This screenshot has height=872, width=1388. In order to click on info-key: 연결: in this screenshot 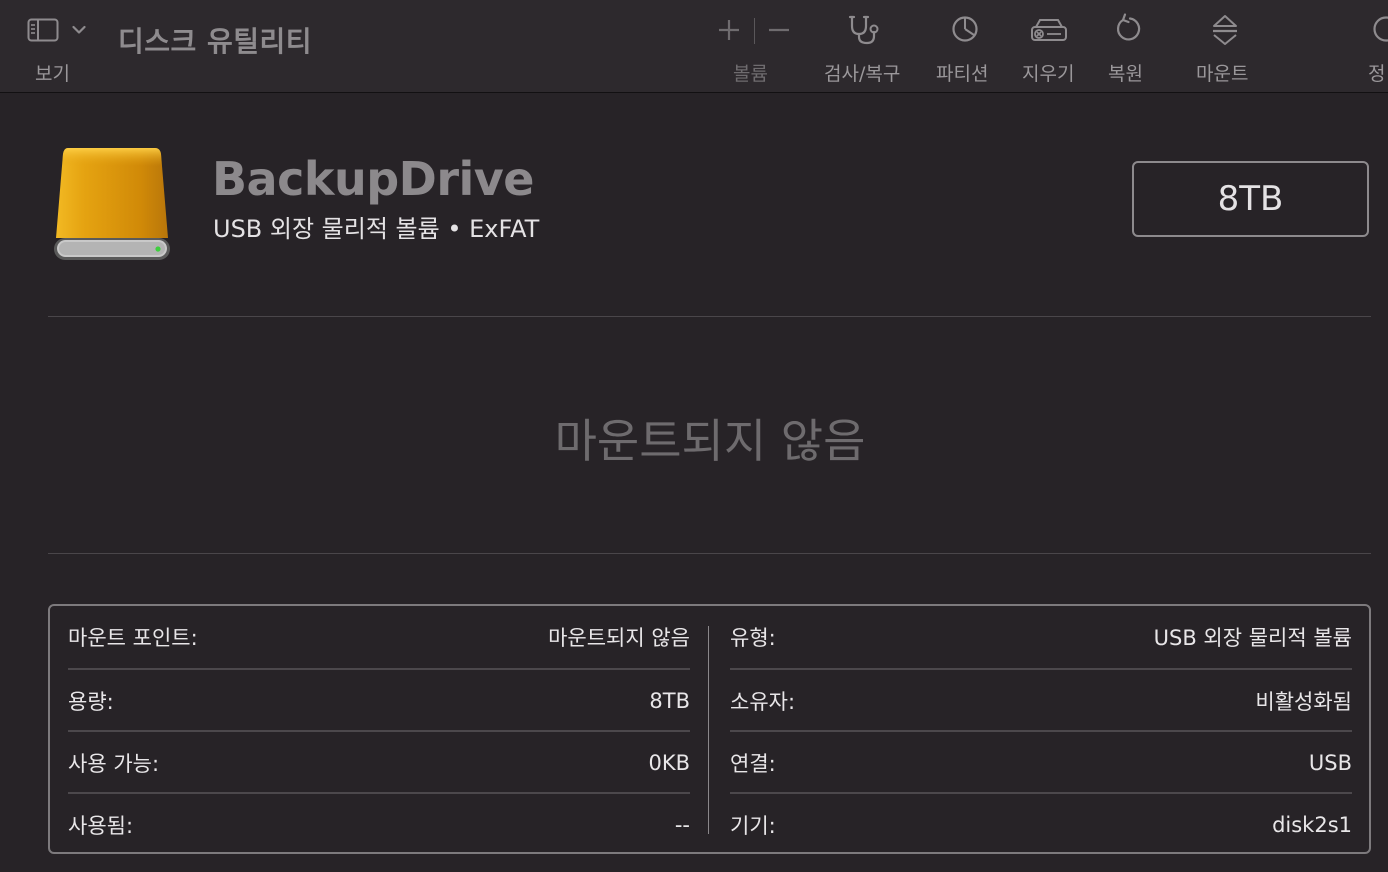, I will do `click(753, 764)`.